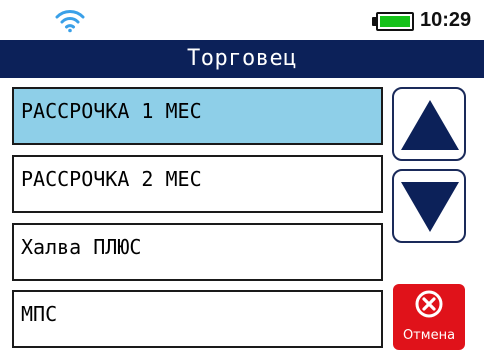 This screenshot has height=351, width=484. I want to click on arrow-up-icon, so click(430, 125).